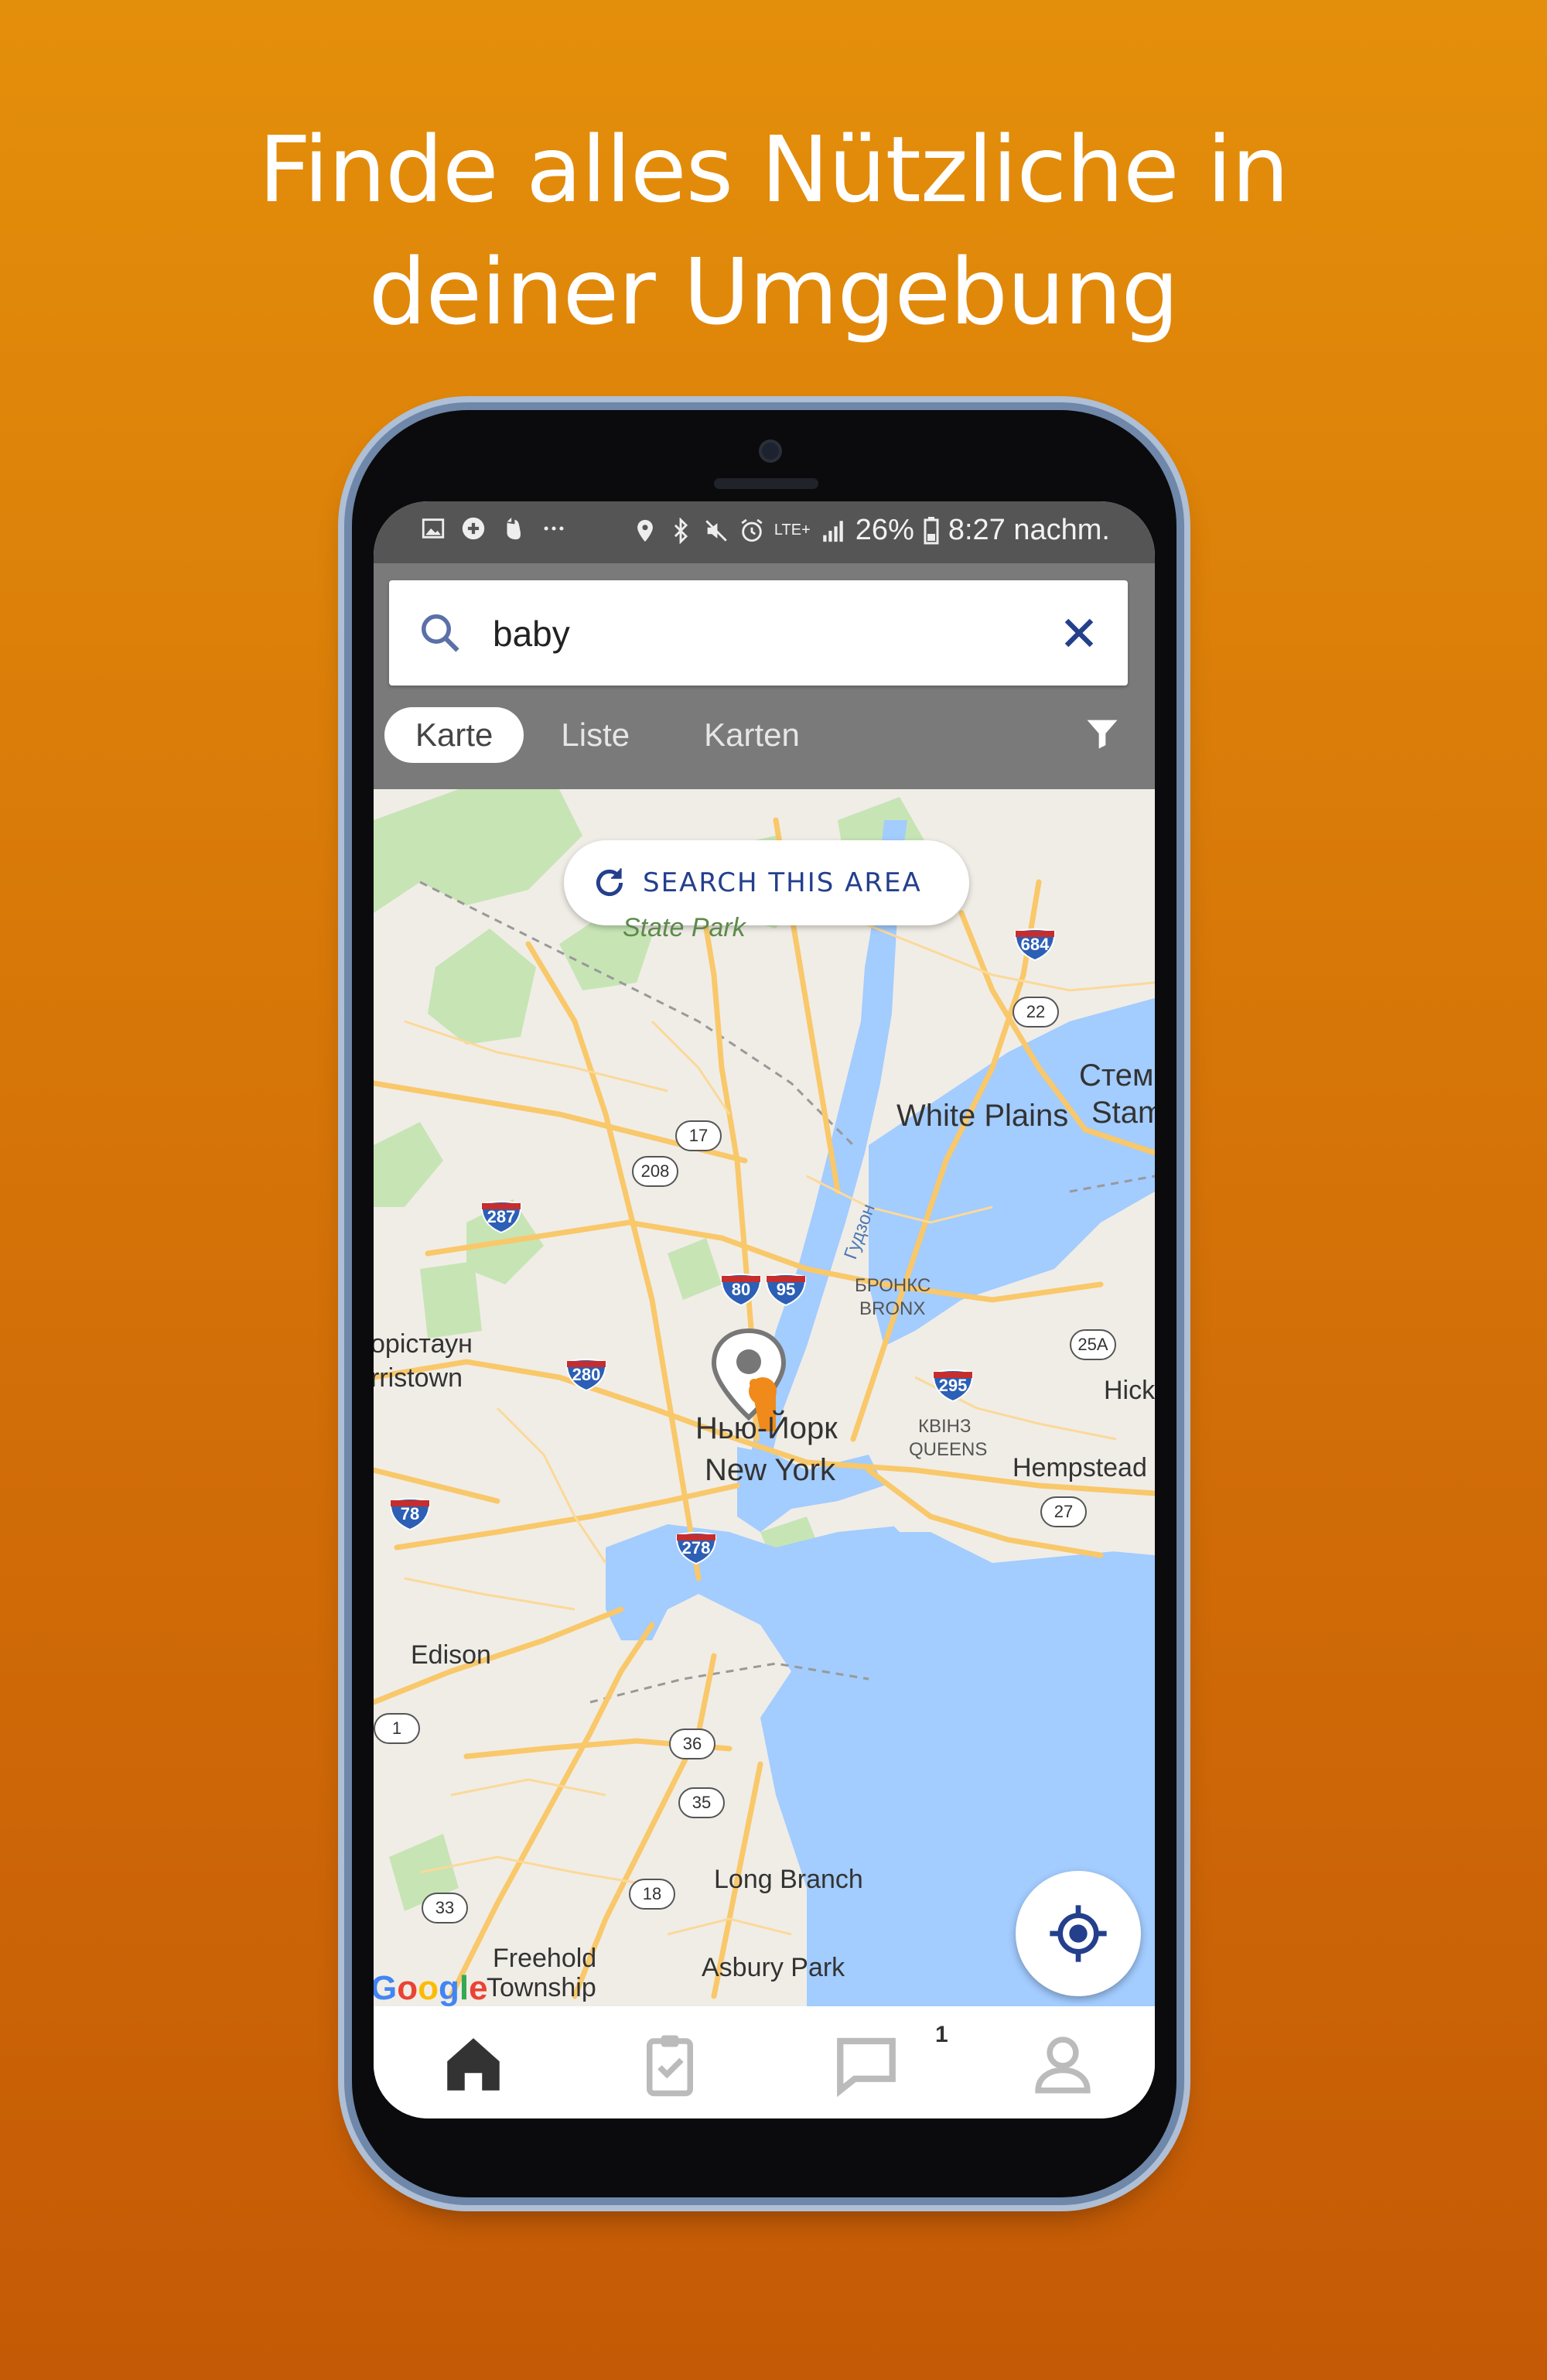 This screenshot has width=1547, height=2380. What do you see at coordinates (595, 735) in the screenshot?
I see `tab-liste: Liste` at bounding box center [595, 735].